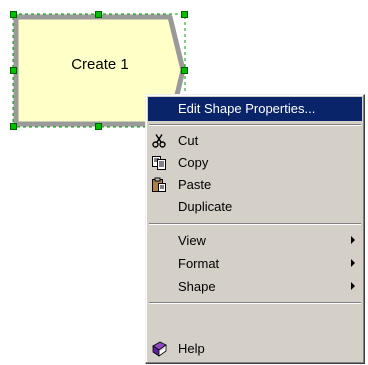 This screenshot has width=368, height=365. What do you see at coordinates (195, 184) in the screenshot?
I see `menu-item-label: Paste` at bounding box center [195, 184].